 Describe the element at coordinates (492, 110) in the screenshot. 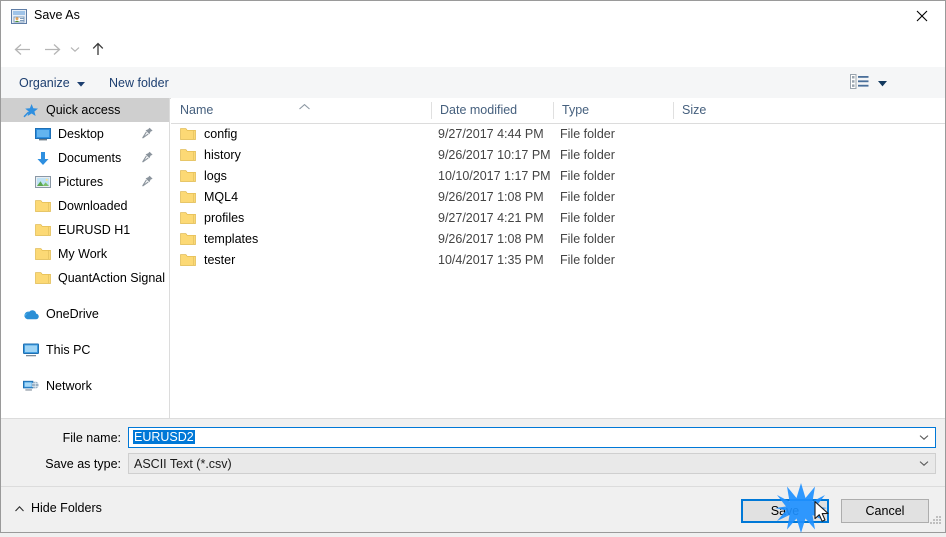

I see `column-header-date-modified: Date modified` at that location.